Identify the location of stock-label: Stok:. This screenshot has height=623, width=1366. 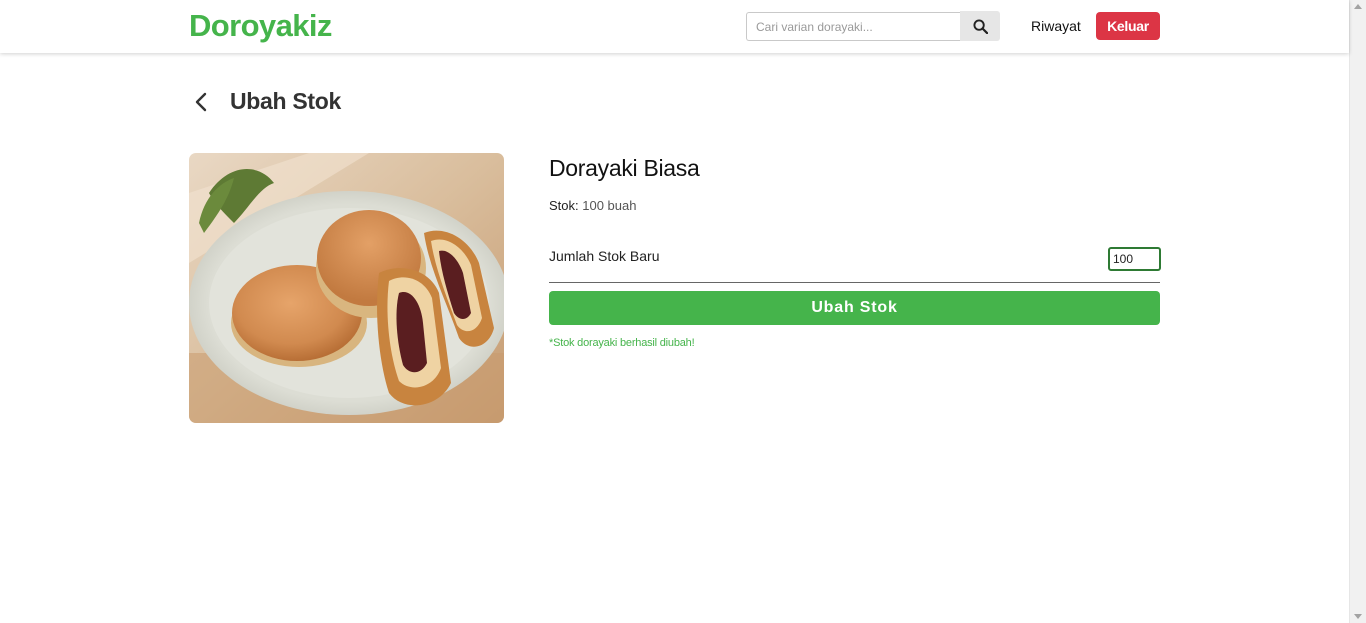
(564, 205).